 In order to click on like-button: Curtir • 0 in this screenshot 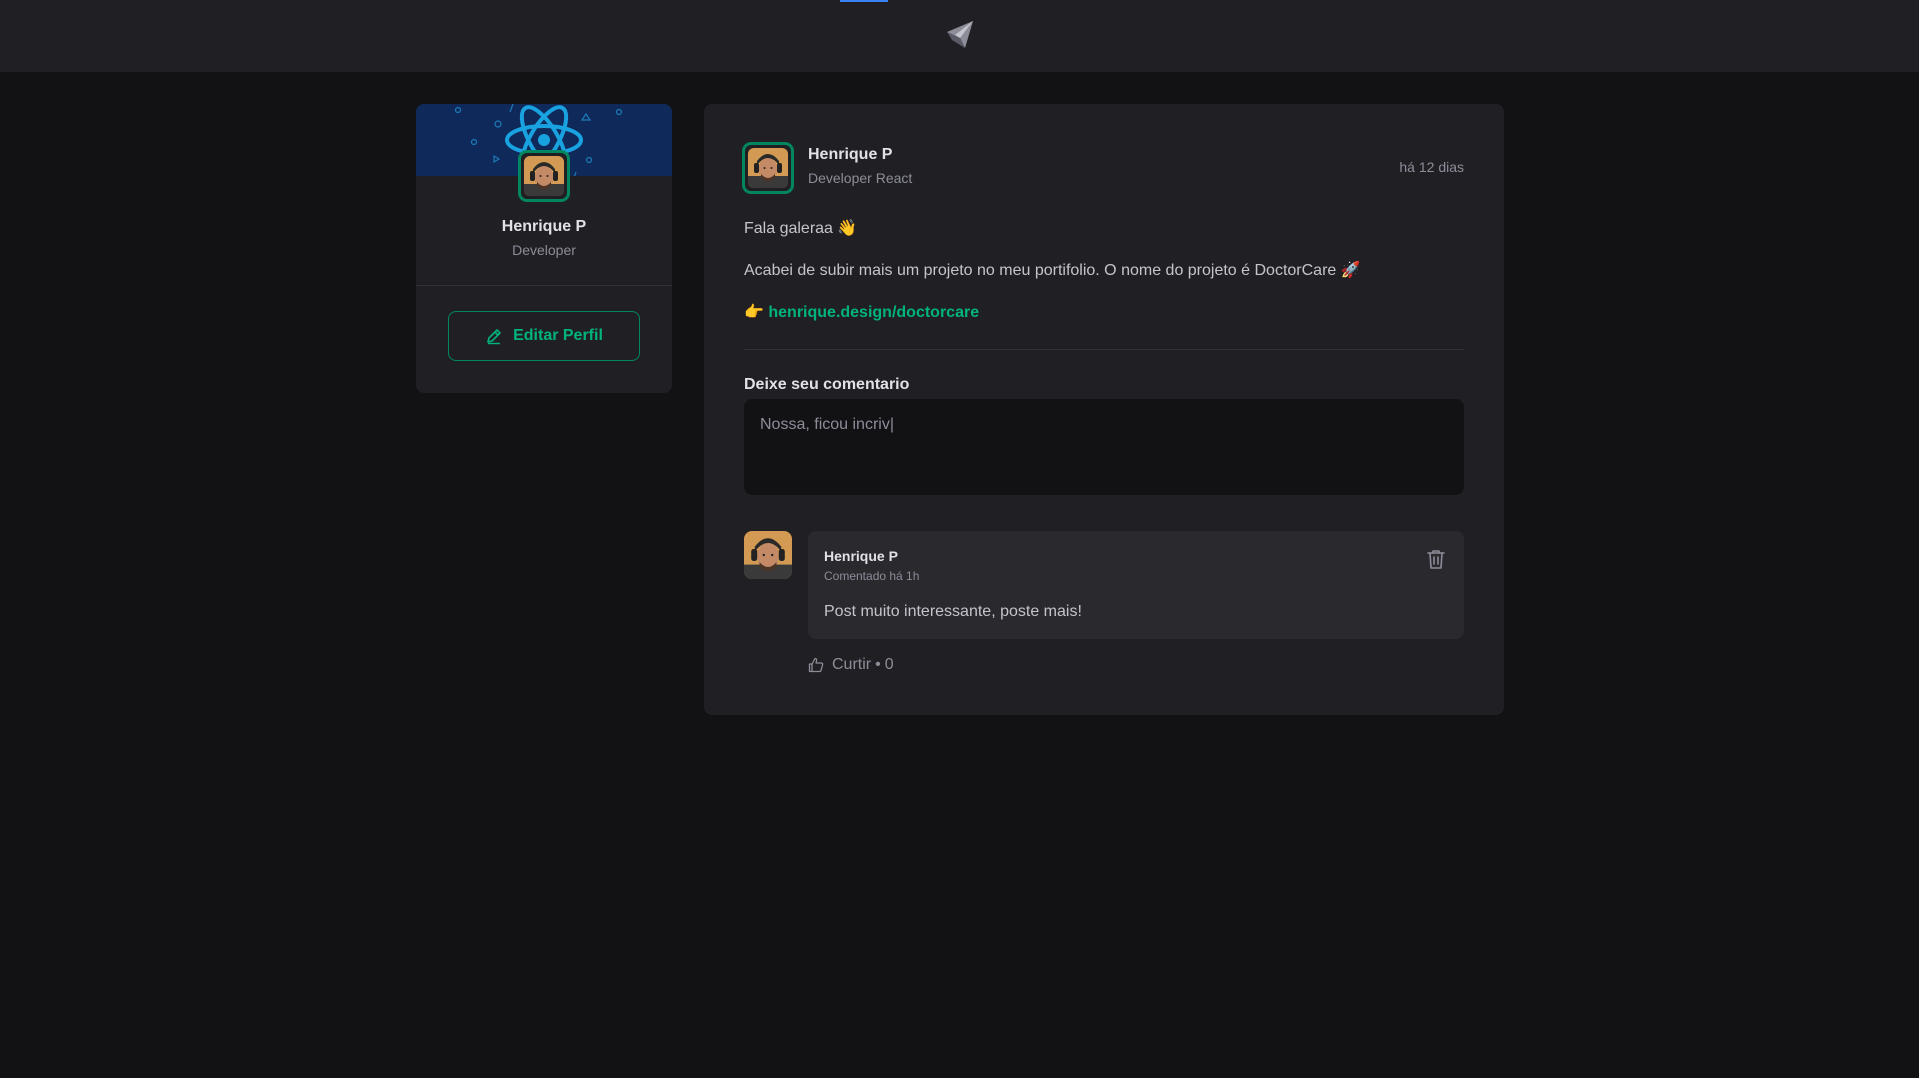, I will do `click(851, 665)`.